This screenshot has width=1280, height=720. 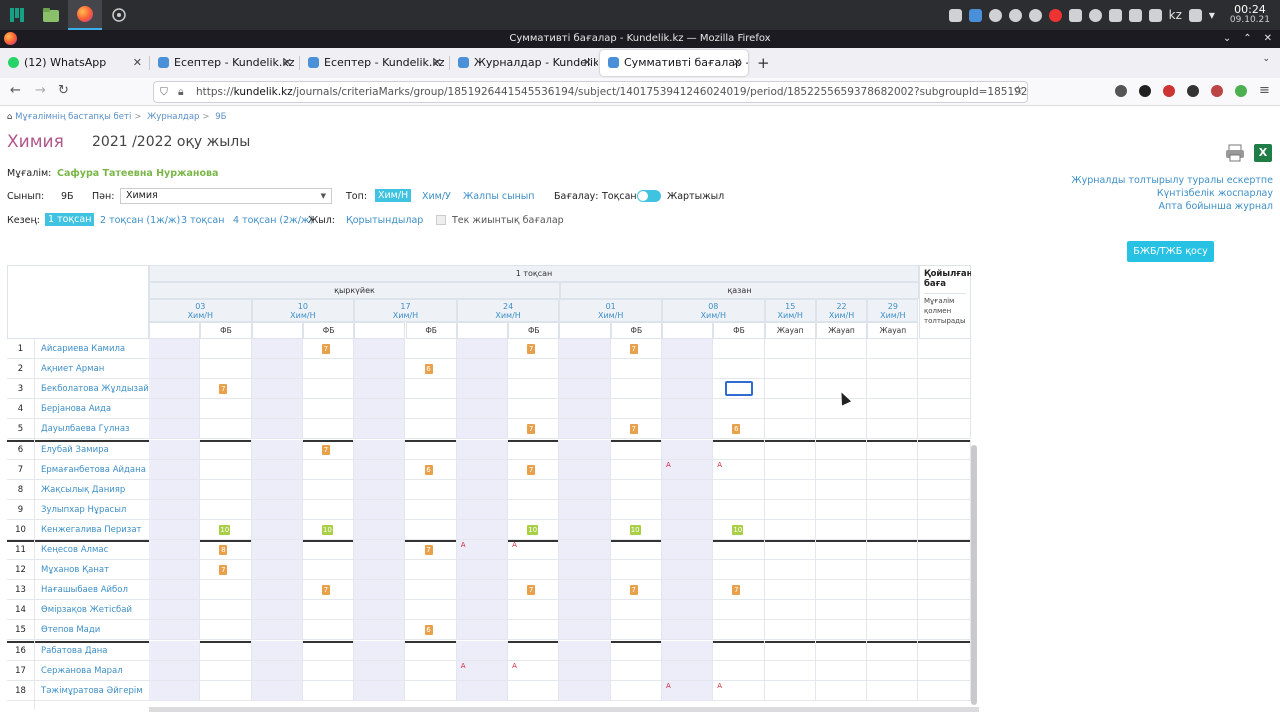 What do you see at coordinates (1195, 15) in the screenshot?
I see `tray-display-icon` at bounding box center [1195, 15].